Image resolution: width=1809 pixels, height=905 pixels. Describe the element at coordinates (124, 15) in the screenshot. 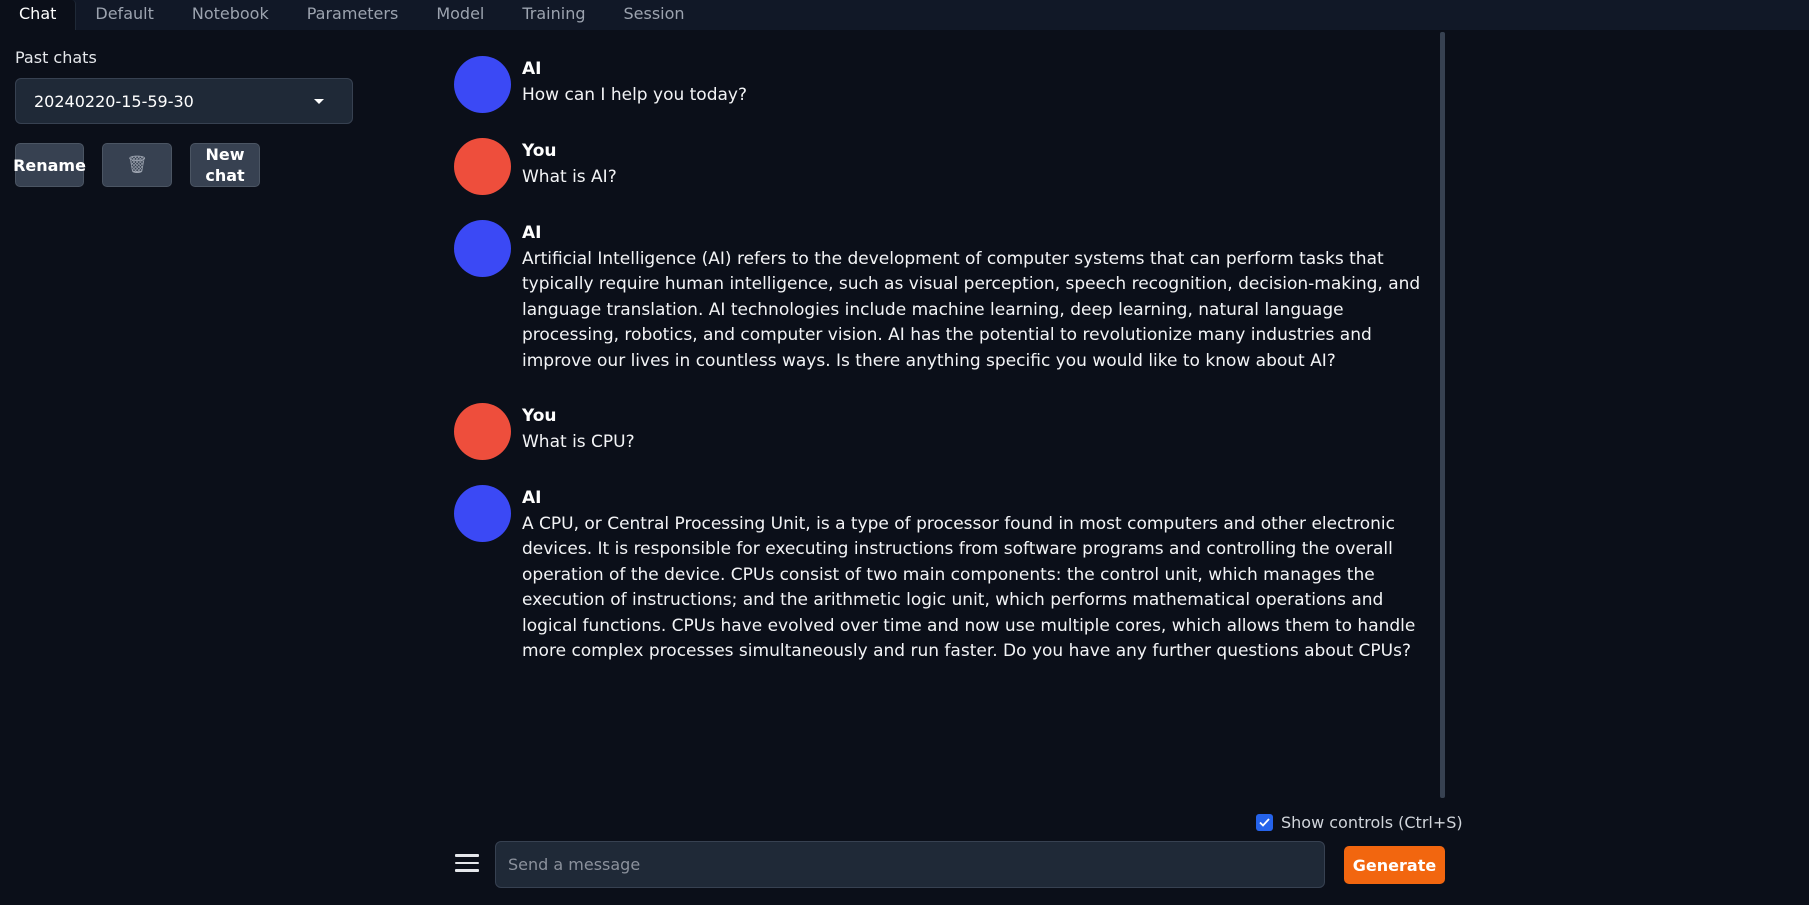

I see `tab-default: Default` at that location.